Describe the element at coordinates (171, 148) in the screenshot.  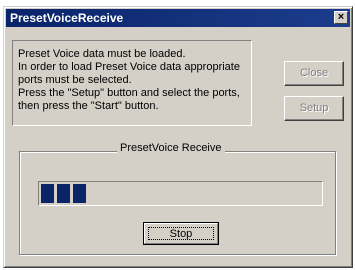
I see `group-legend: PresetVoice Receive` at that location.